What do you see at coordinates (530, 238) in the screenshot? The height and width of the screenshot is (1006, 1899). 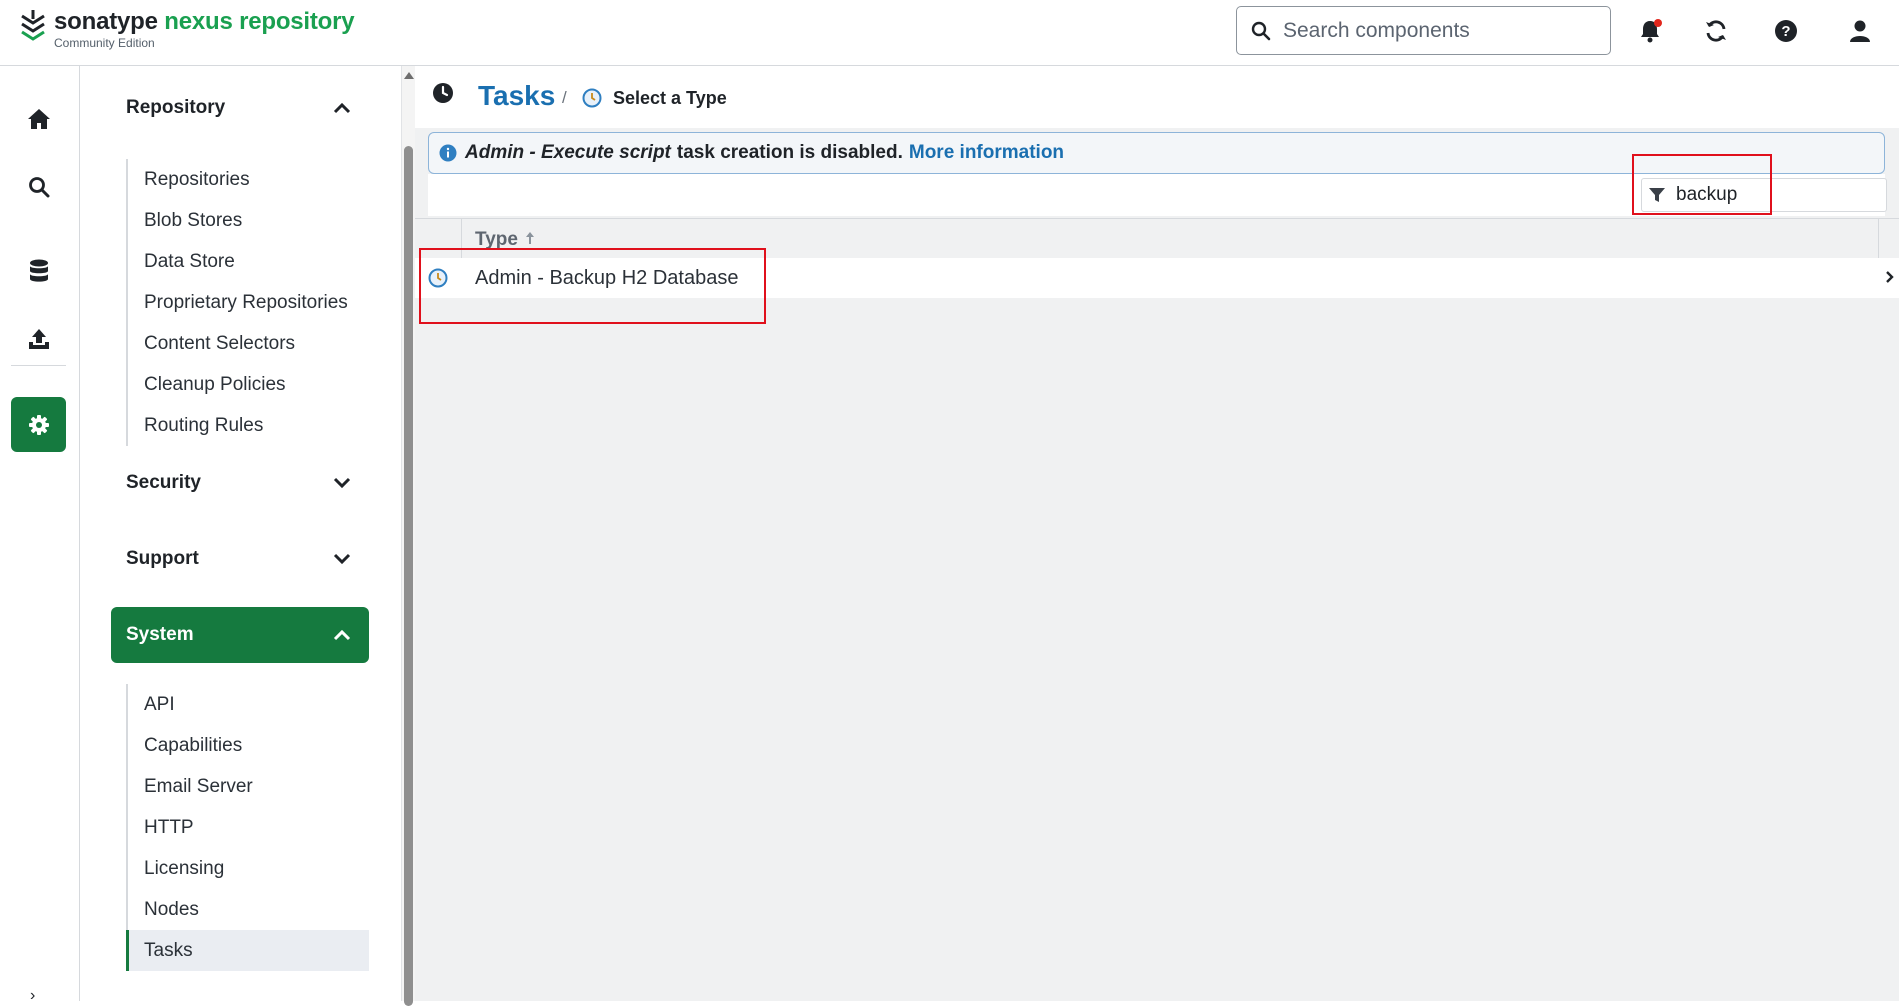 I see `sort-ascending-icon` at bounding box center [530, 238].